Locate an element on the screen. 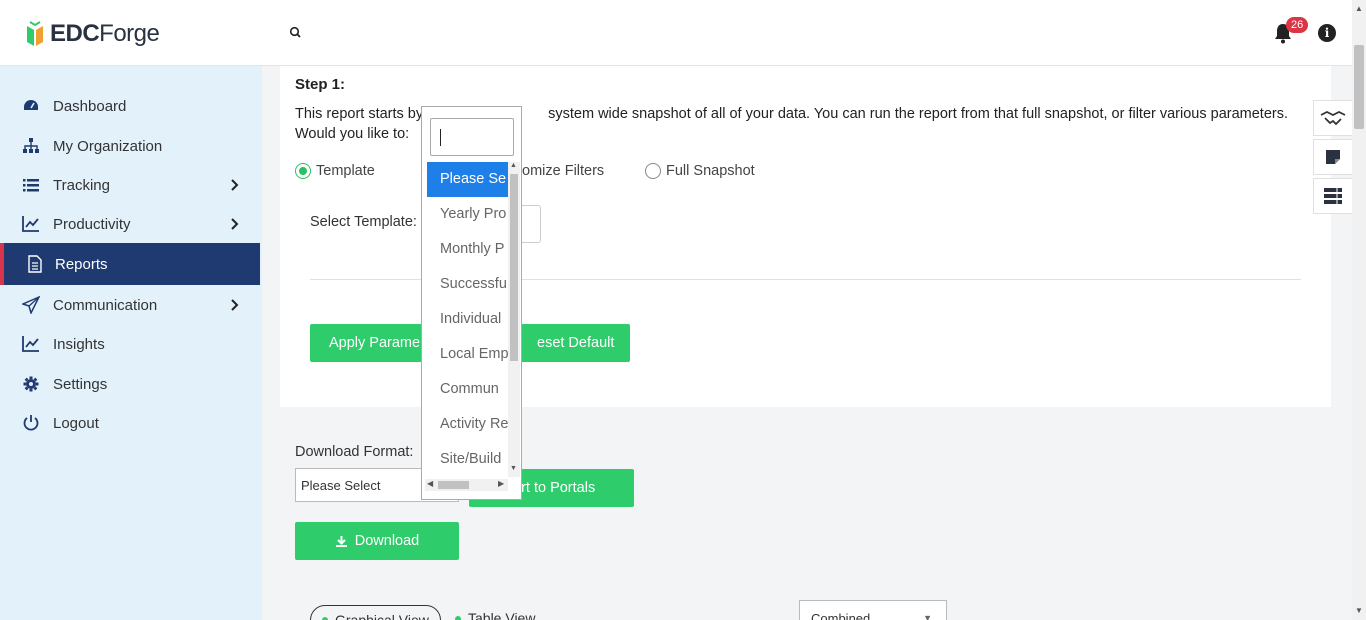 The width and height of the screenshot is (1366, 620). chevron-down-icon: ▼ is located at coordinates (927, 616).